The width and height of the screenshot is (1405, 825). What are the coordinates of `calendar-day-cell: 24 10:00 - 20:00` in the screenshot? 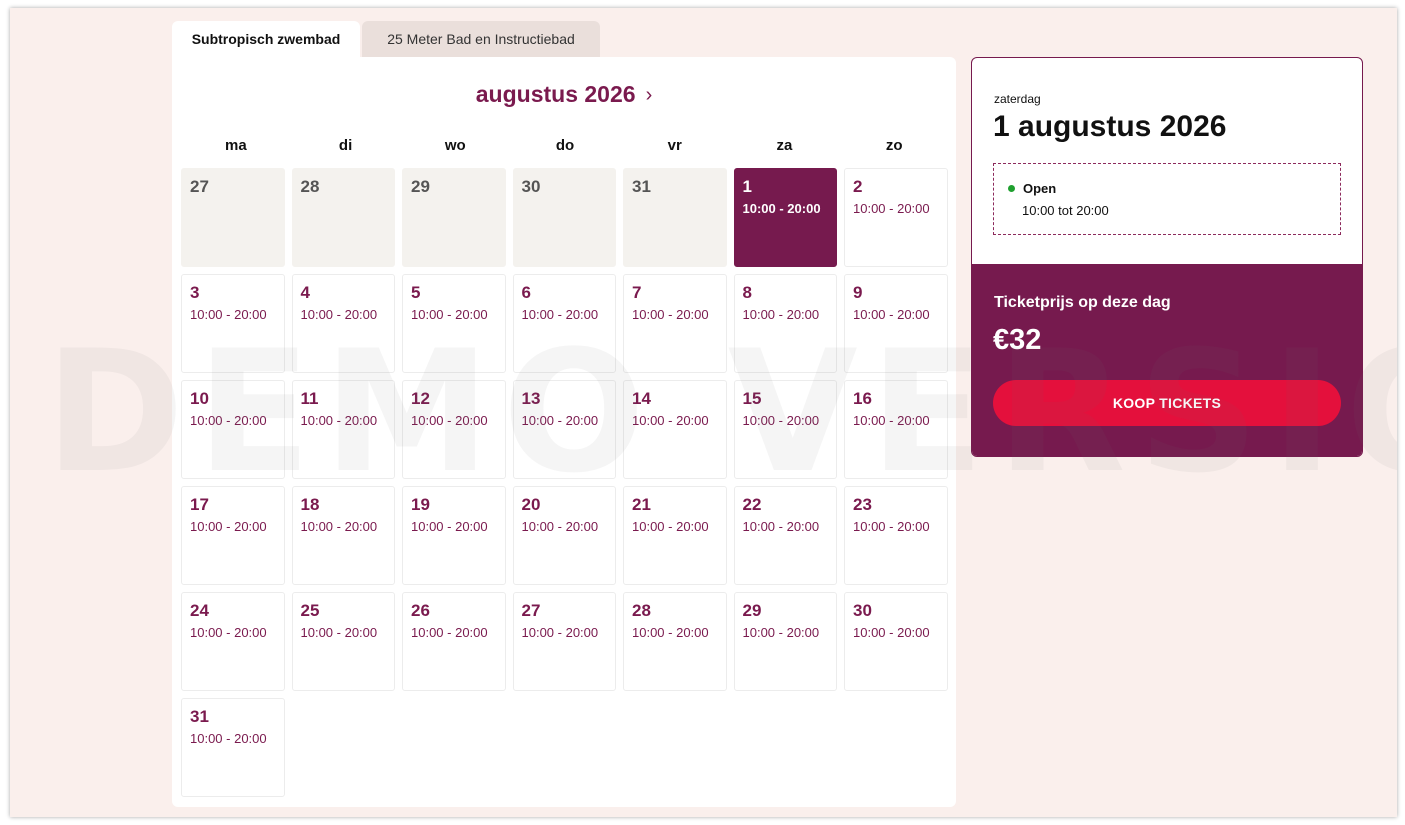 It's located at (233, 641).